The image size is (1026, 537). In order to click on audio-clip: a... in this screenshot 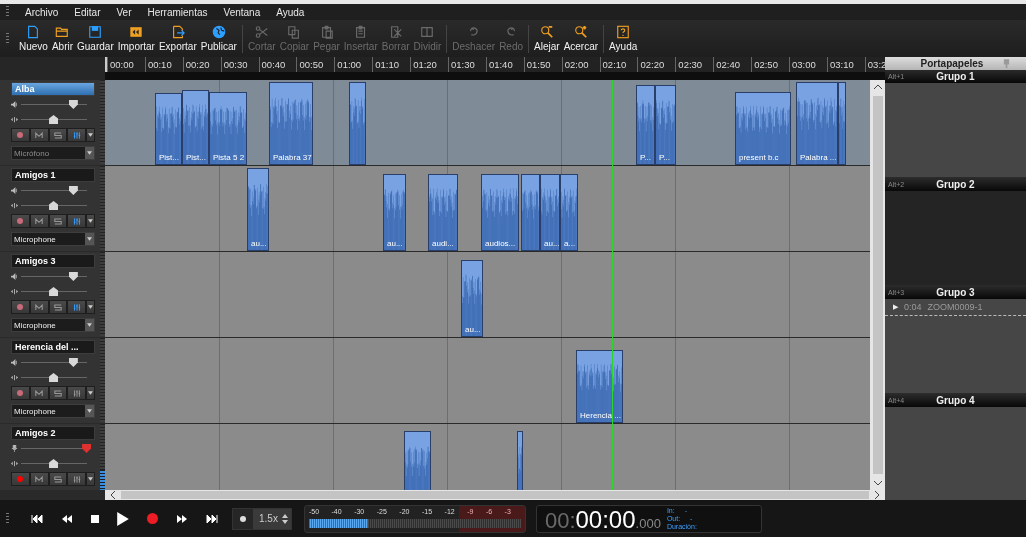, I will do `click(569, 212)`.